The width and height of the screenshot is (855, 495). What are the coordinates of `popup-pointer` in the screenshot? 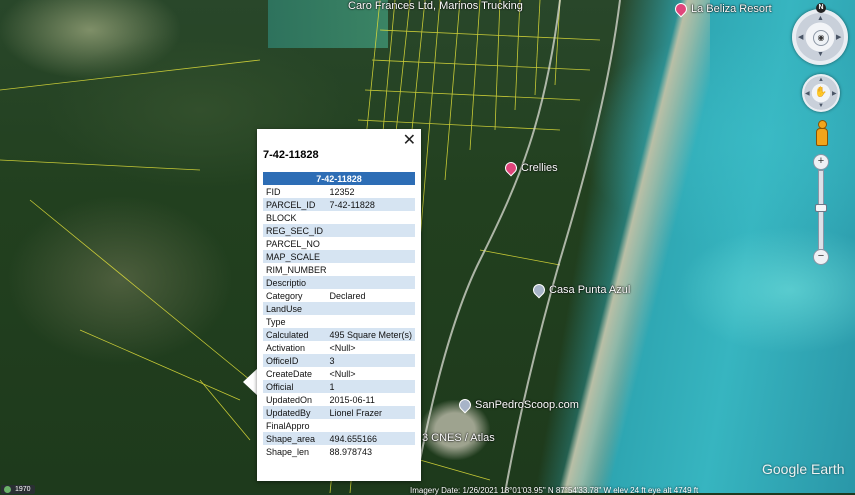 It's located at (250, 382).